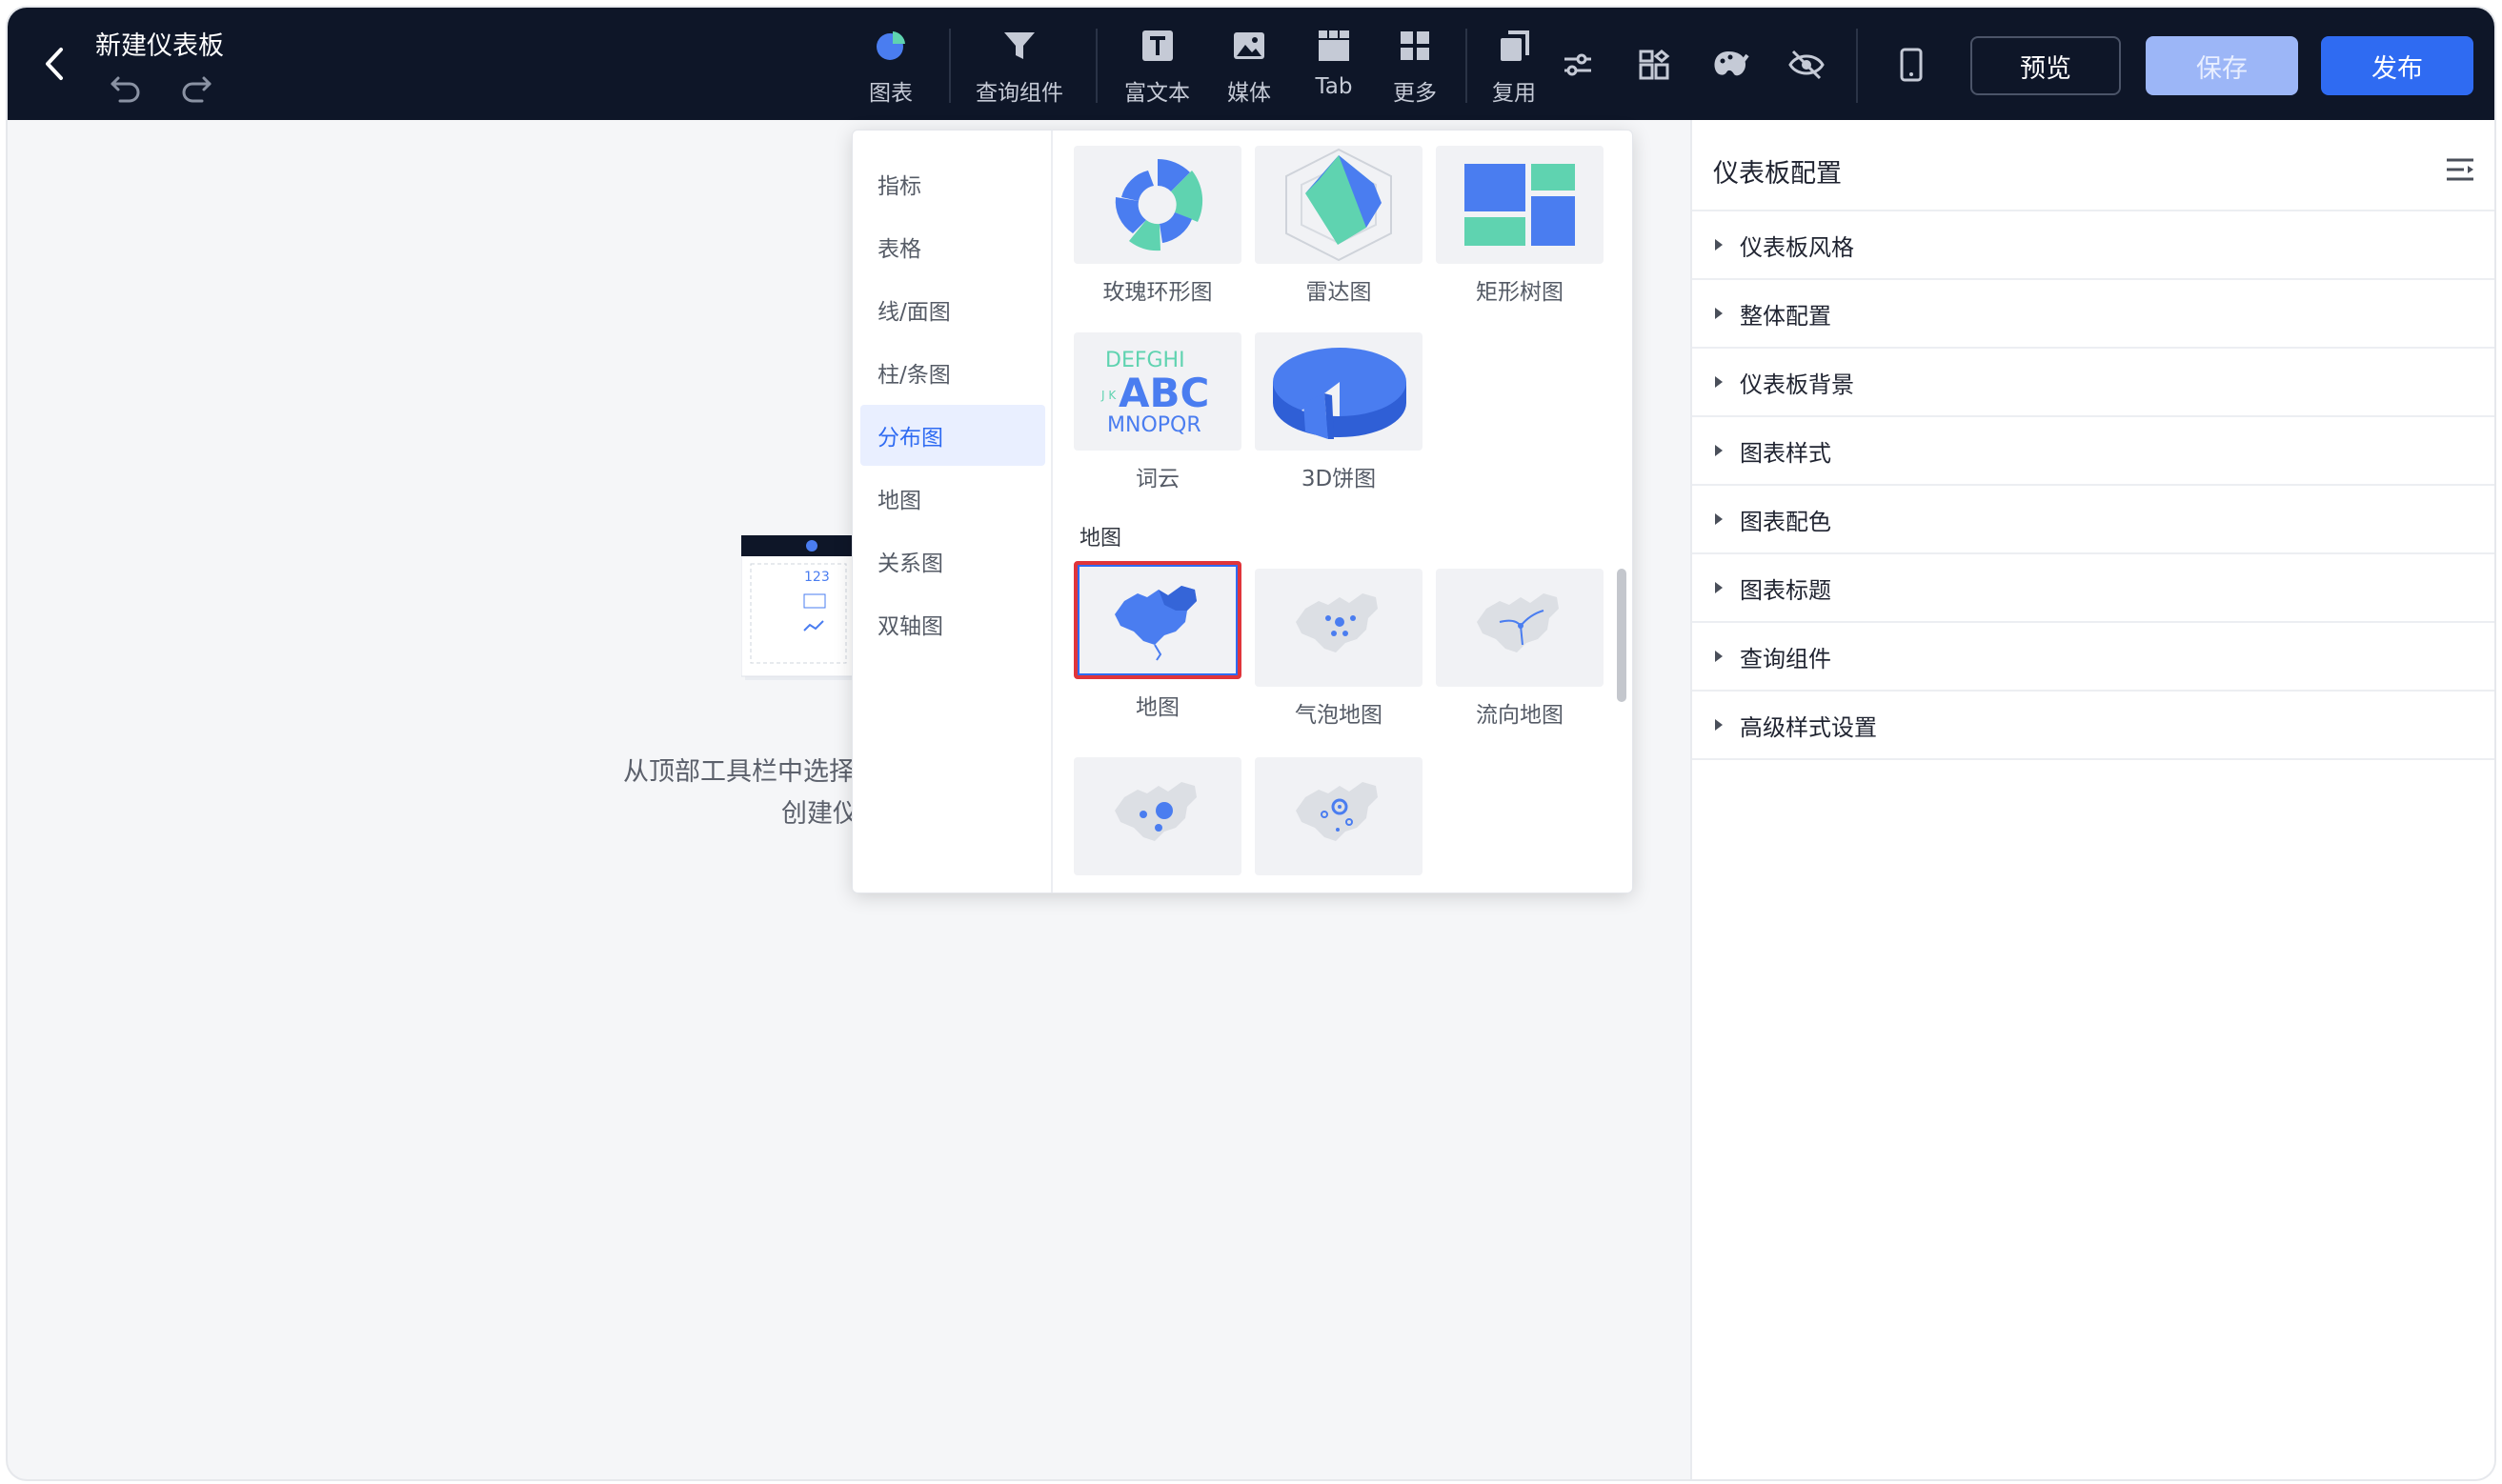 This screenshot has height=1484, width=2502. What do you see at coordinates (891, 68) in the screenshot?
I see `tool-chart: 图表` at bounding box center [891, 68].